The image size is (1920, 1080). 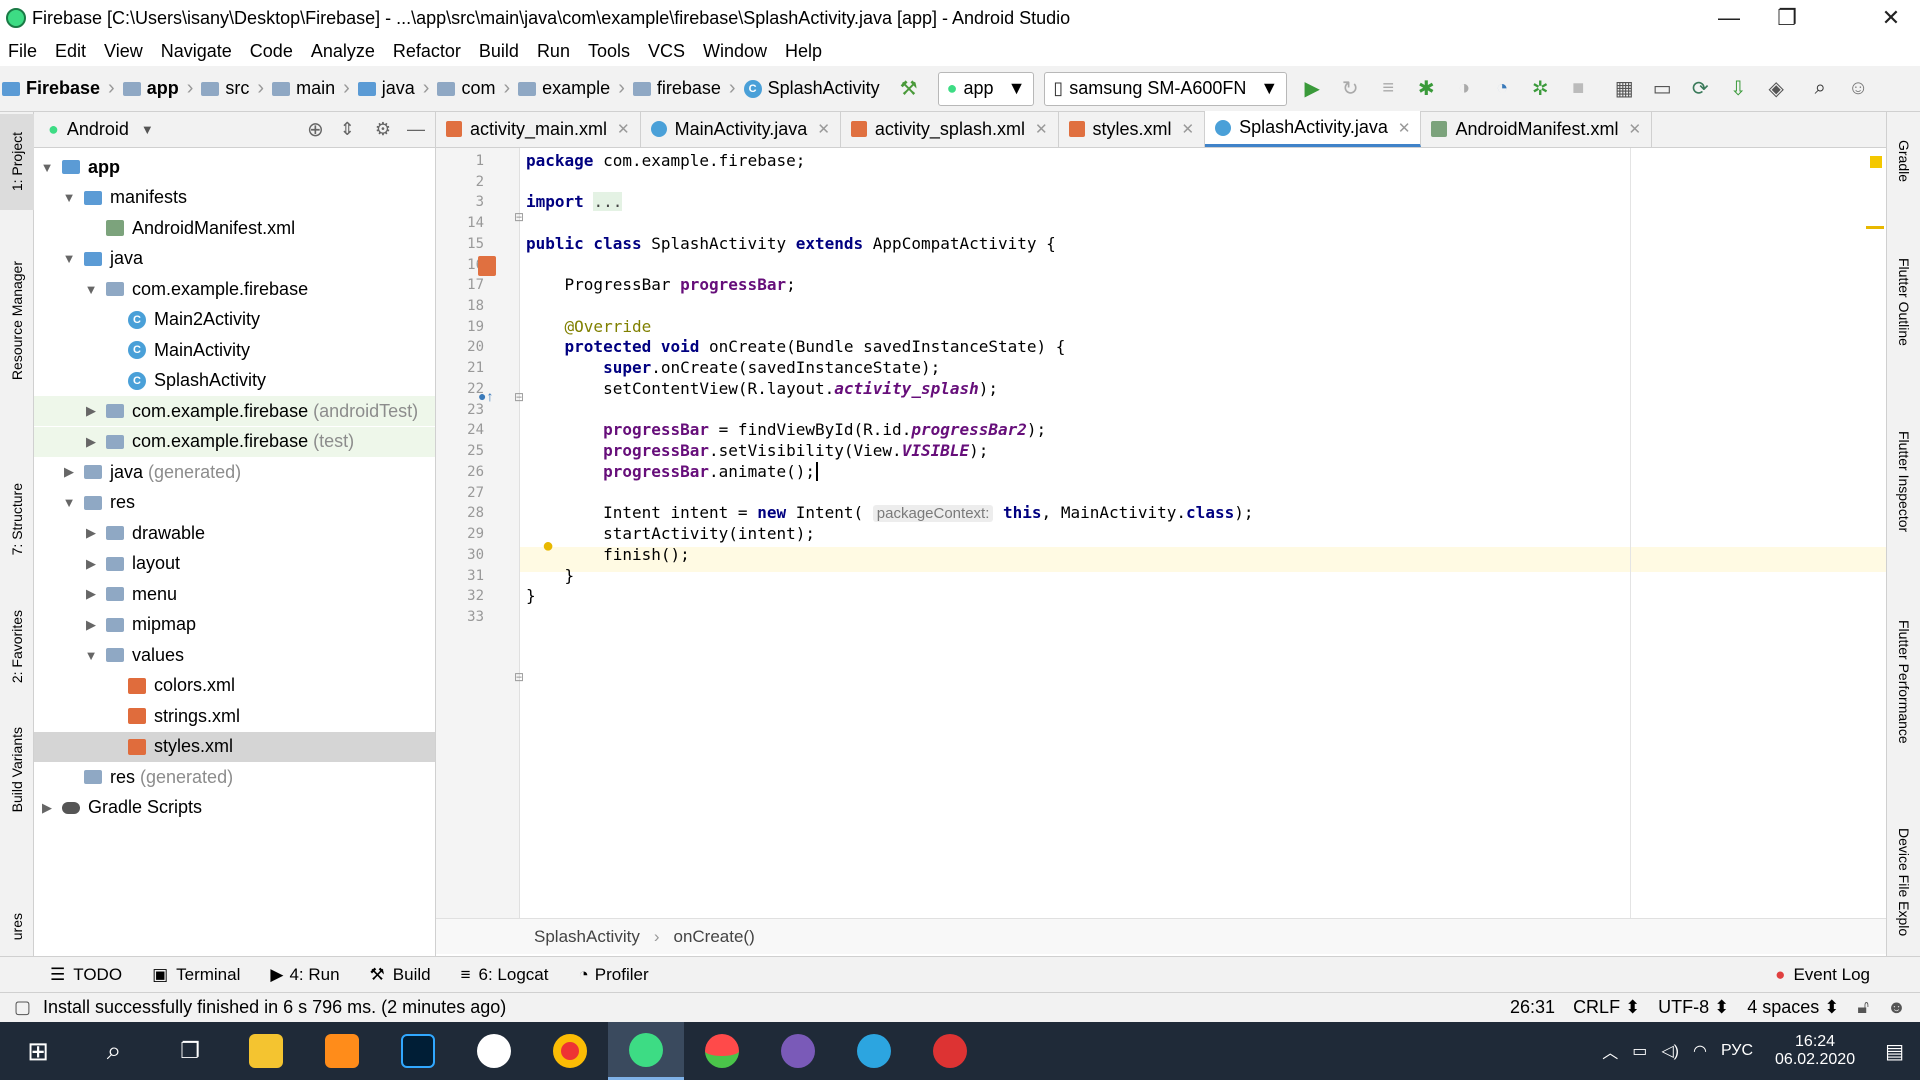 What do you see at coordinates (234, 686) in the screenshot?
I see `tree-item: colors.xml` at bounding box center [234, 686].